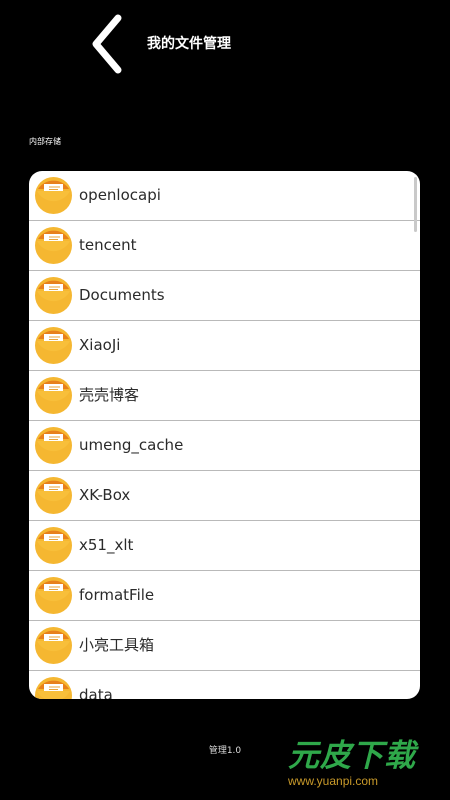  Describe the element at coordinates (224, 646) in the screenshot. I see `file-row: 小亮工具箱` at that location.